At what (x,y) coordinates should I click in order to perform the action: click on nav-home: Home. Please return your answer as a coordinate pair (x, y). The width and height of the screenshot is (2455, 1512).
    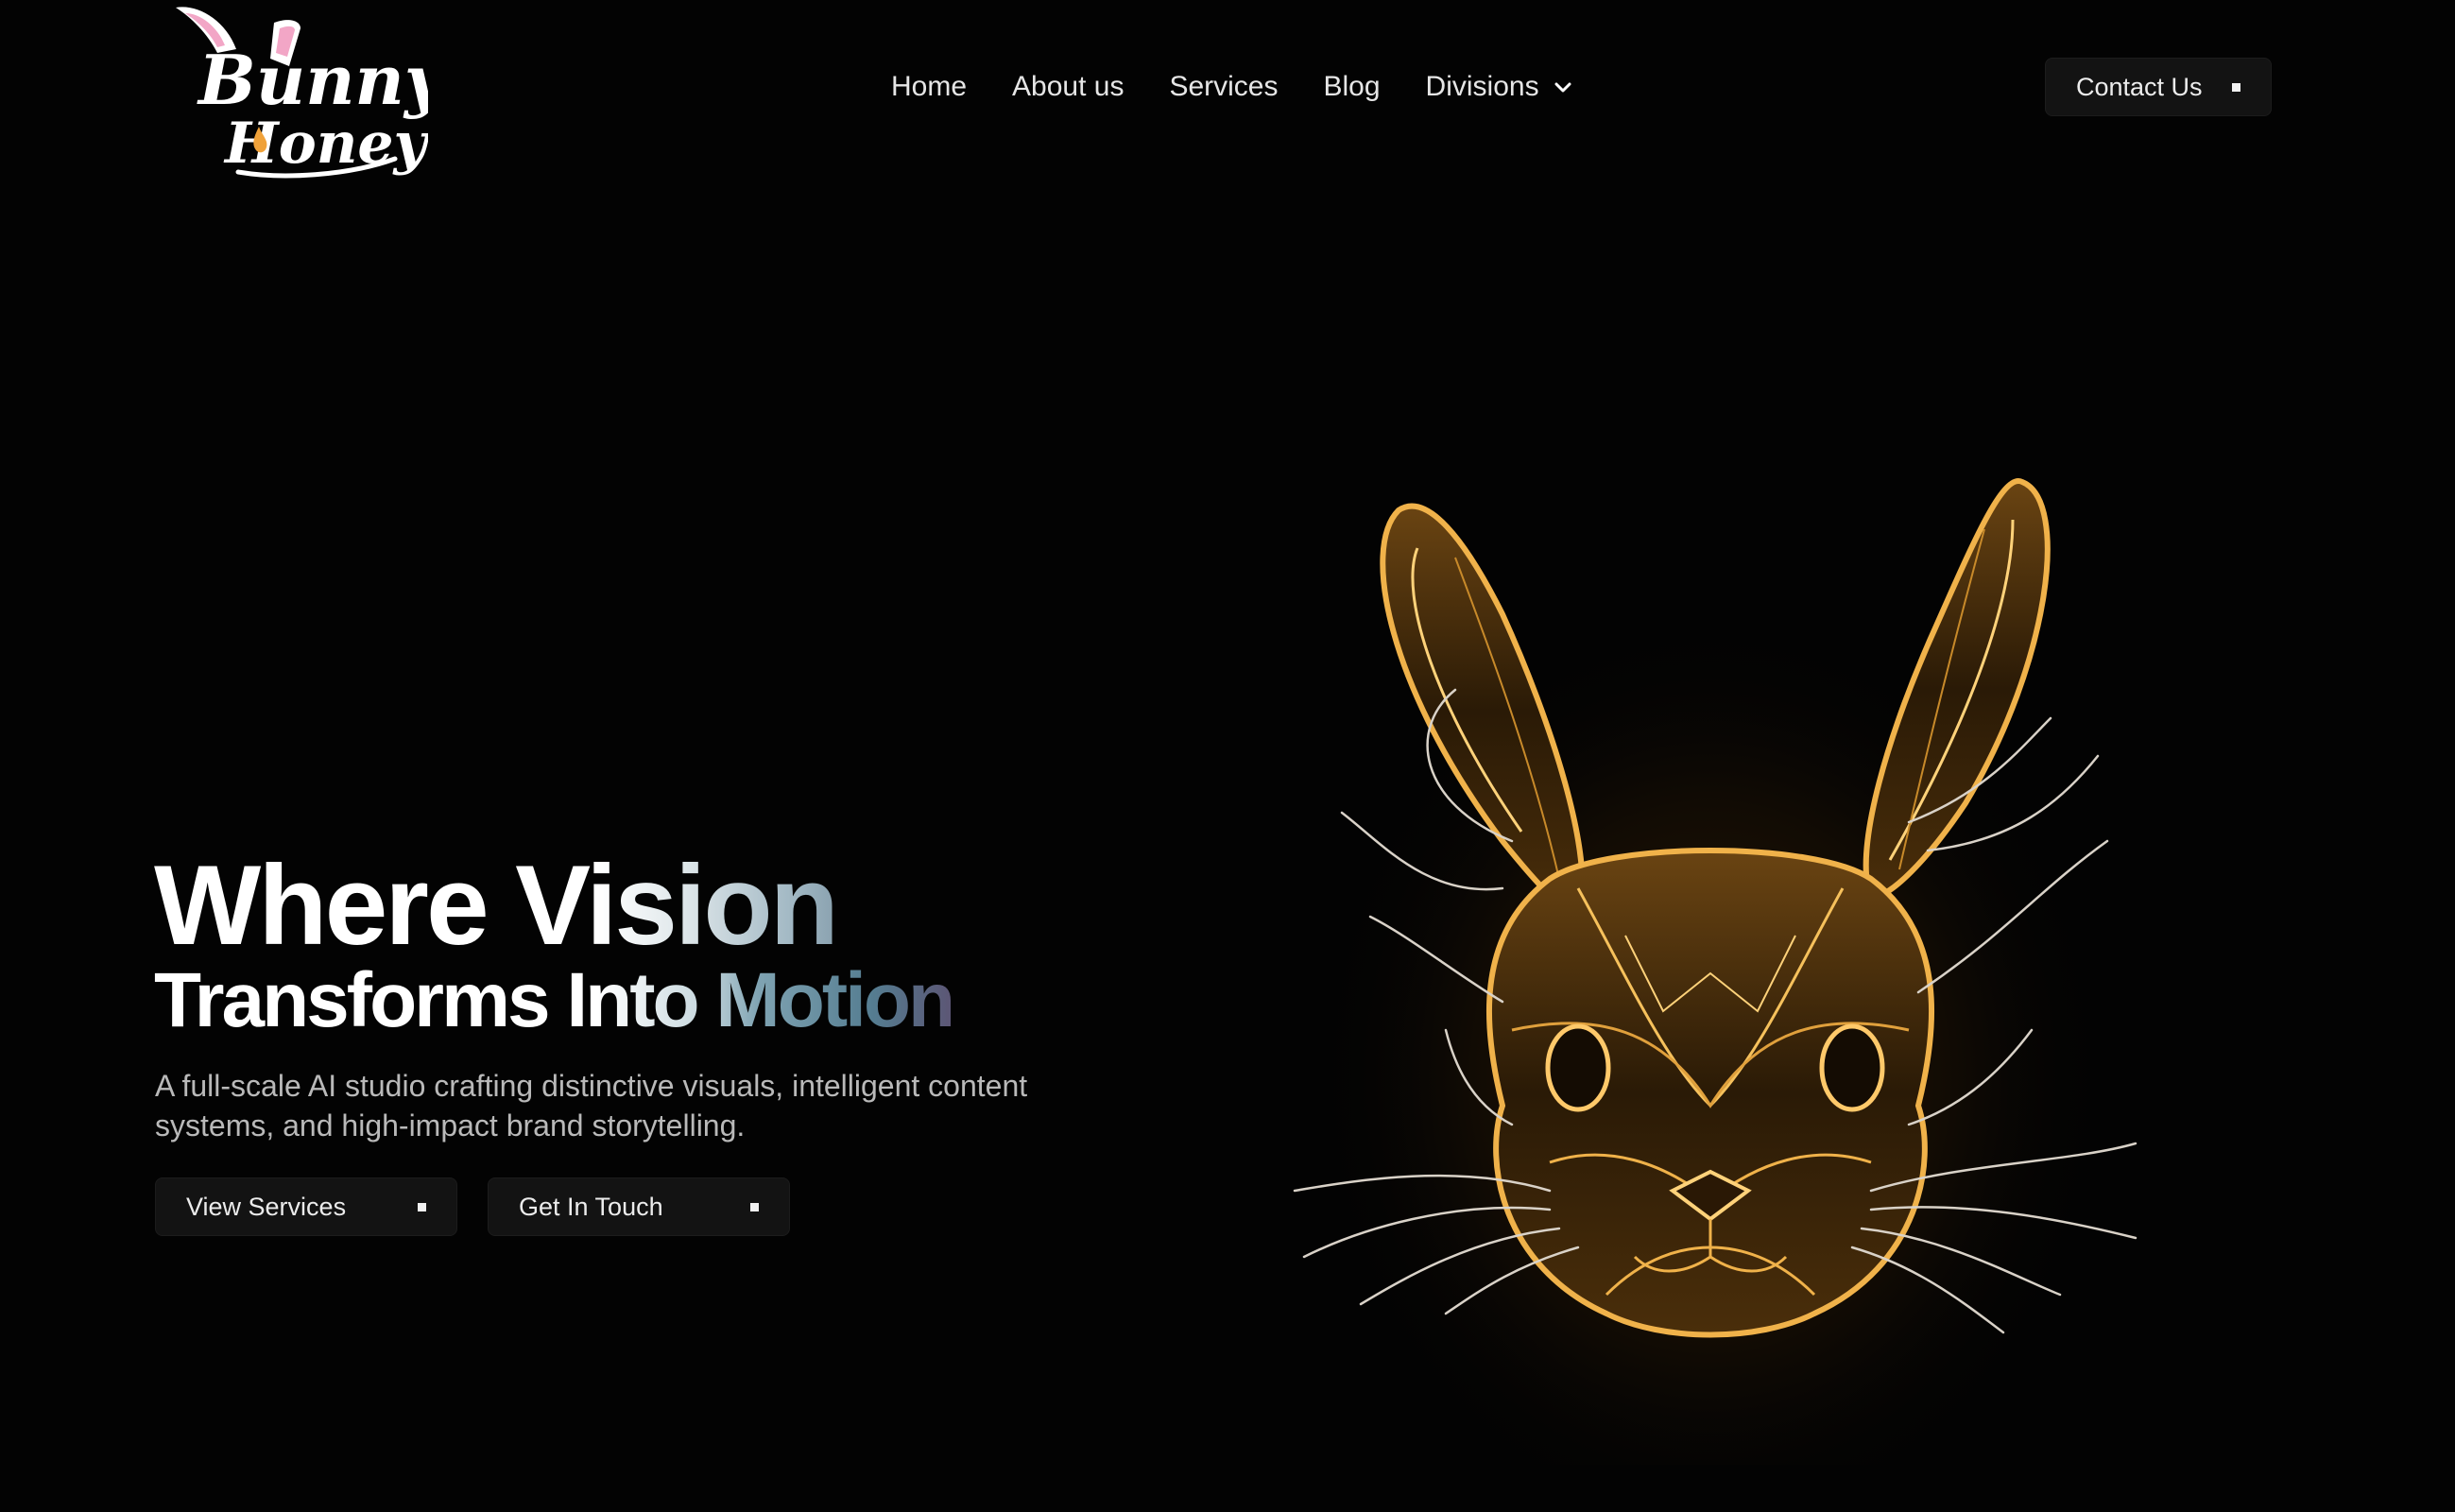
    Looking at the image, I should click on (929, 87).